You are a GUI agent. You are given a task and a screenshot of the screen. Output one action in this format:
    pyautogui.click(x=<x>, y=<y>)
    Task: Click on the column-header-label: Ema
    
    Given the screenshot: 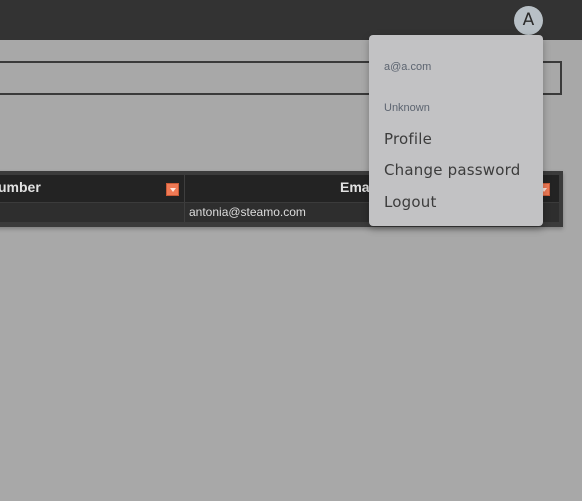 What is the action you would take?
    pyautogui.click(x=355, y=187)
    